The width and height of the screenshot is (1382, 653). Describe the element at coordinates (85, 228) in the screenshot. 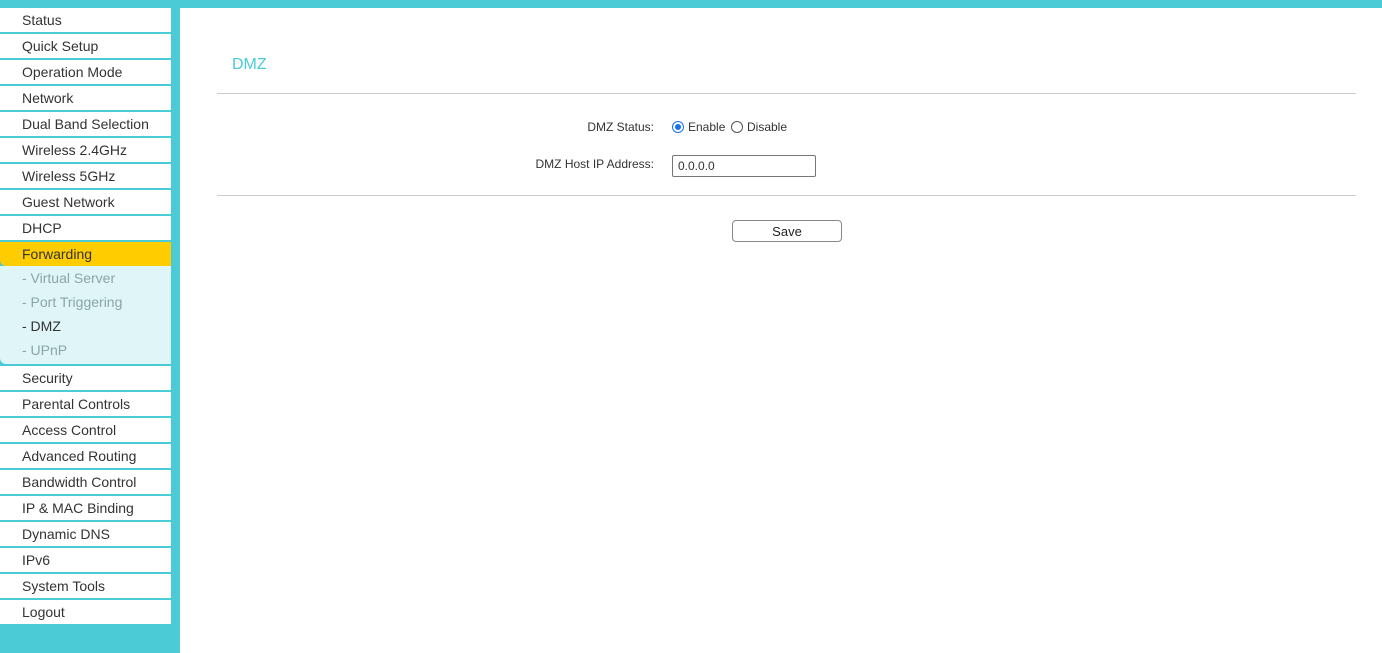

I see `sidebar-item-dhcp: DHCP` at that location.